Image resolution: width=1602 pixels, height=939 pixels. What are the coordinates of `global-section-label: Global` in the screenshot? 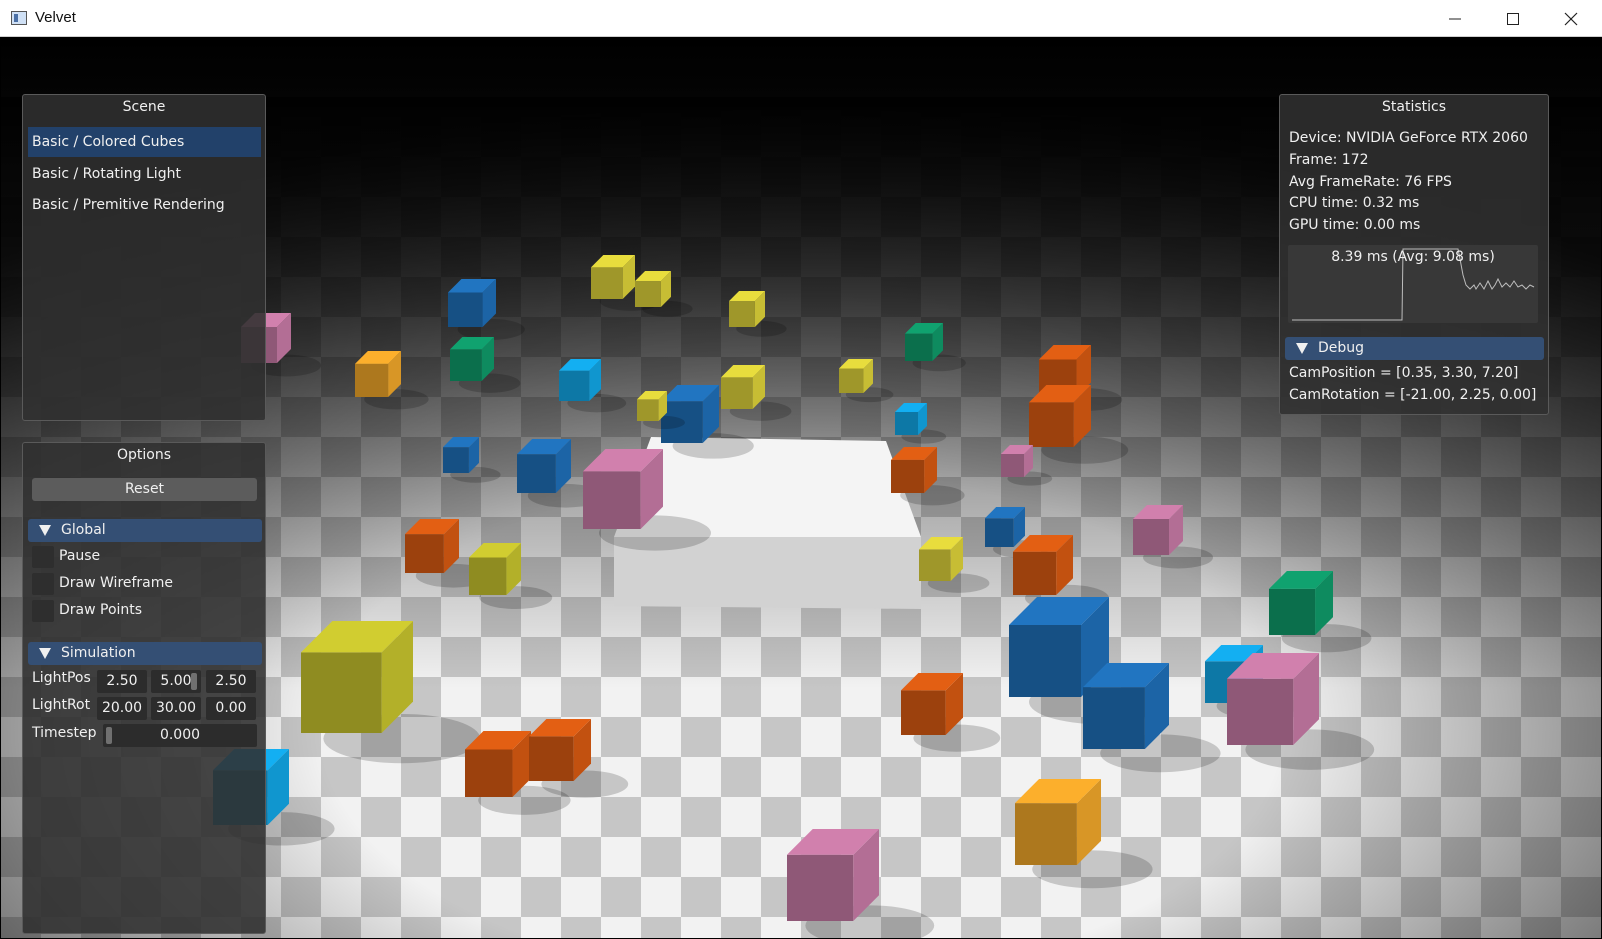 It's located at (83, 530).